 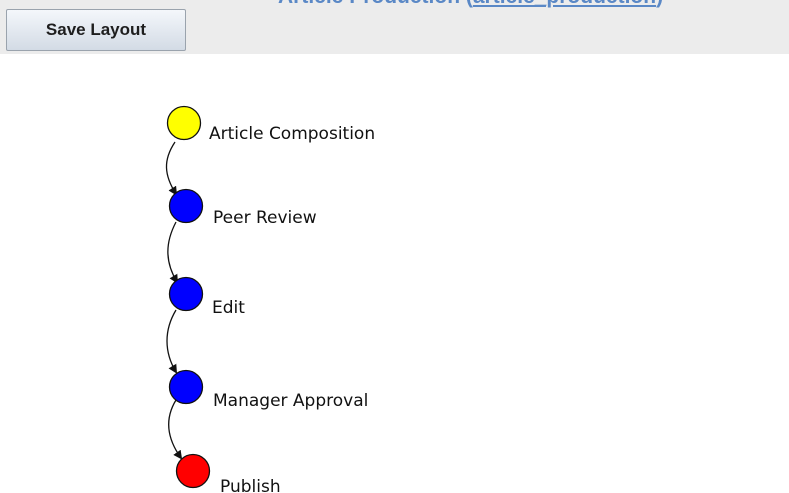 What do you see at coordinates (173, 252) in the screenshot?
I see `edge-review-to-edit` at bounding box center [173, 252].